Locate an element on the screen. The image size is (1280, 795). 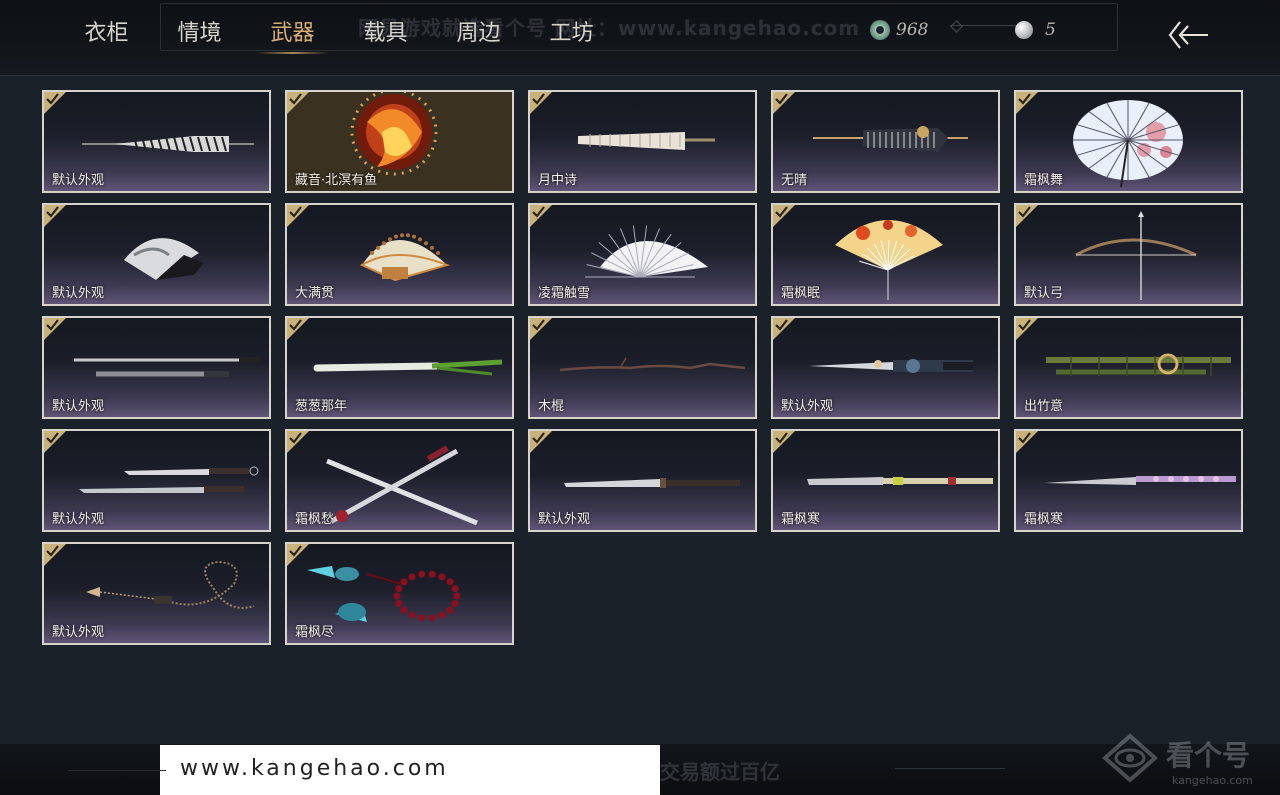
back-button is located at coordinates (1188, 35).